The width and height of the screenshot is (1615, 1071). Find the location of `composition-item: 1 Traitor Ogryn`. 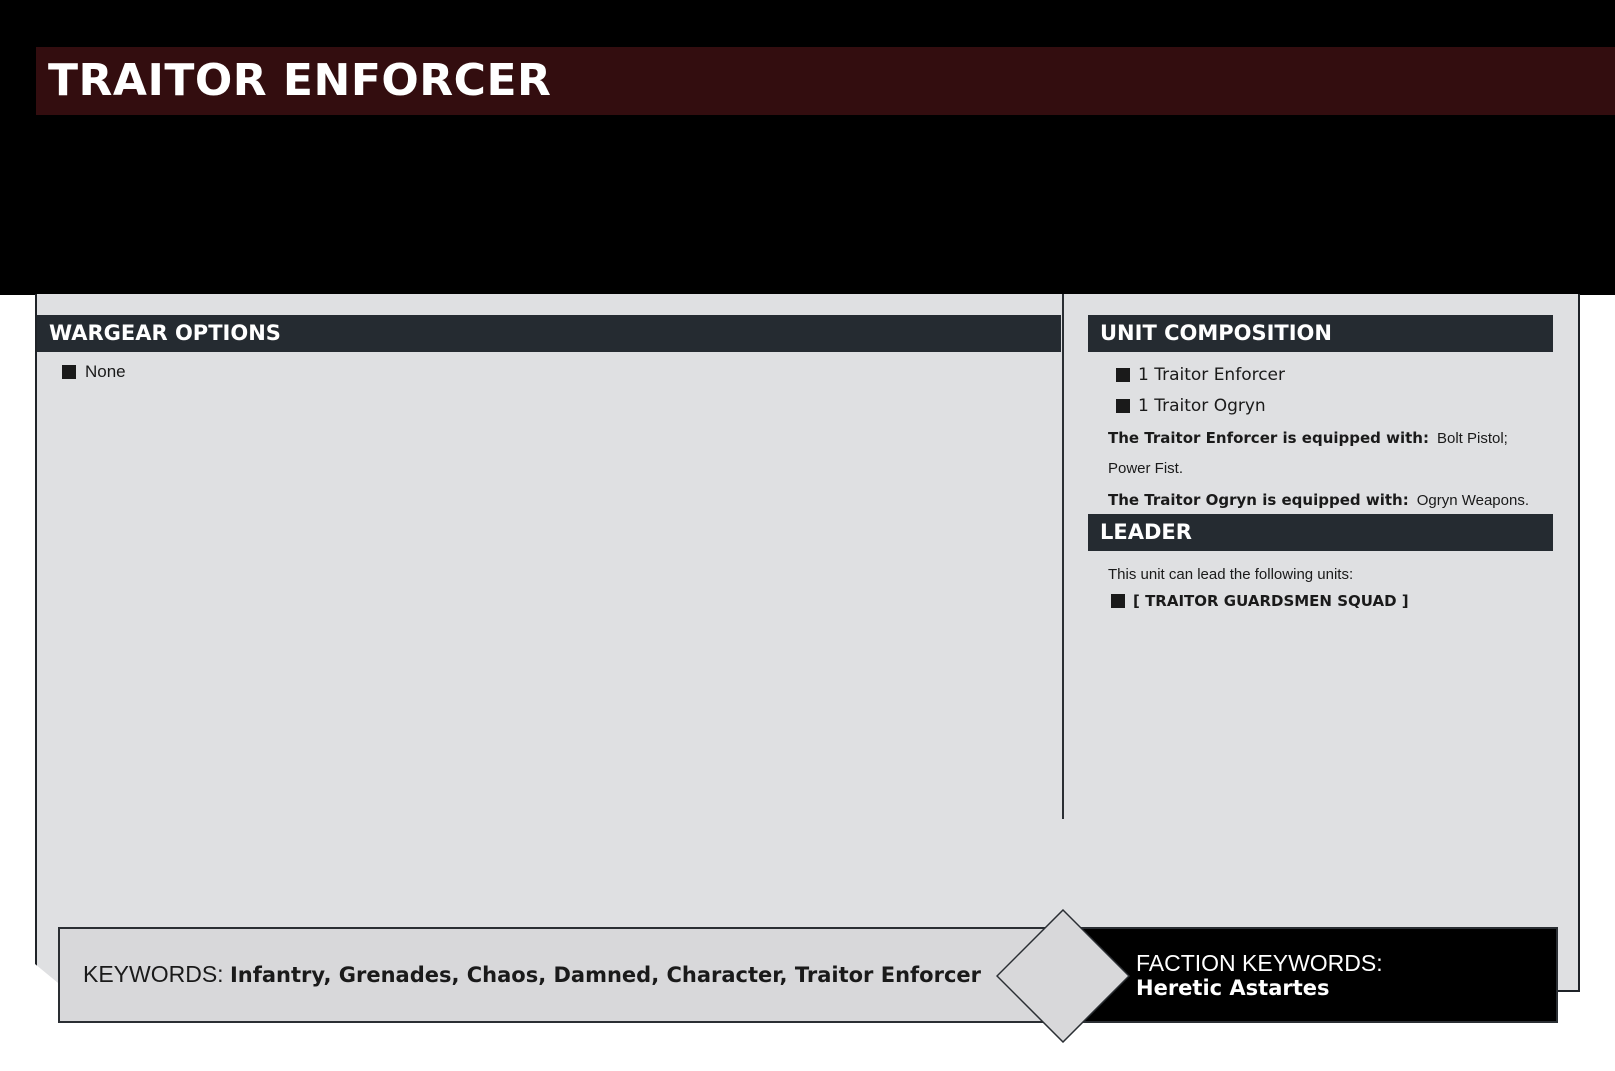

composition-item: 1 Traitor Ogryn is located at coordinates (1191, 406).